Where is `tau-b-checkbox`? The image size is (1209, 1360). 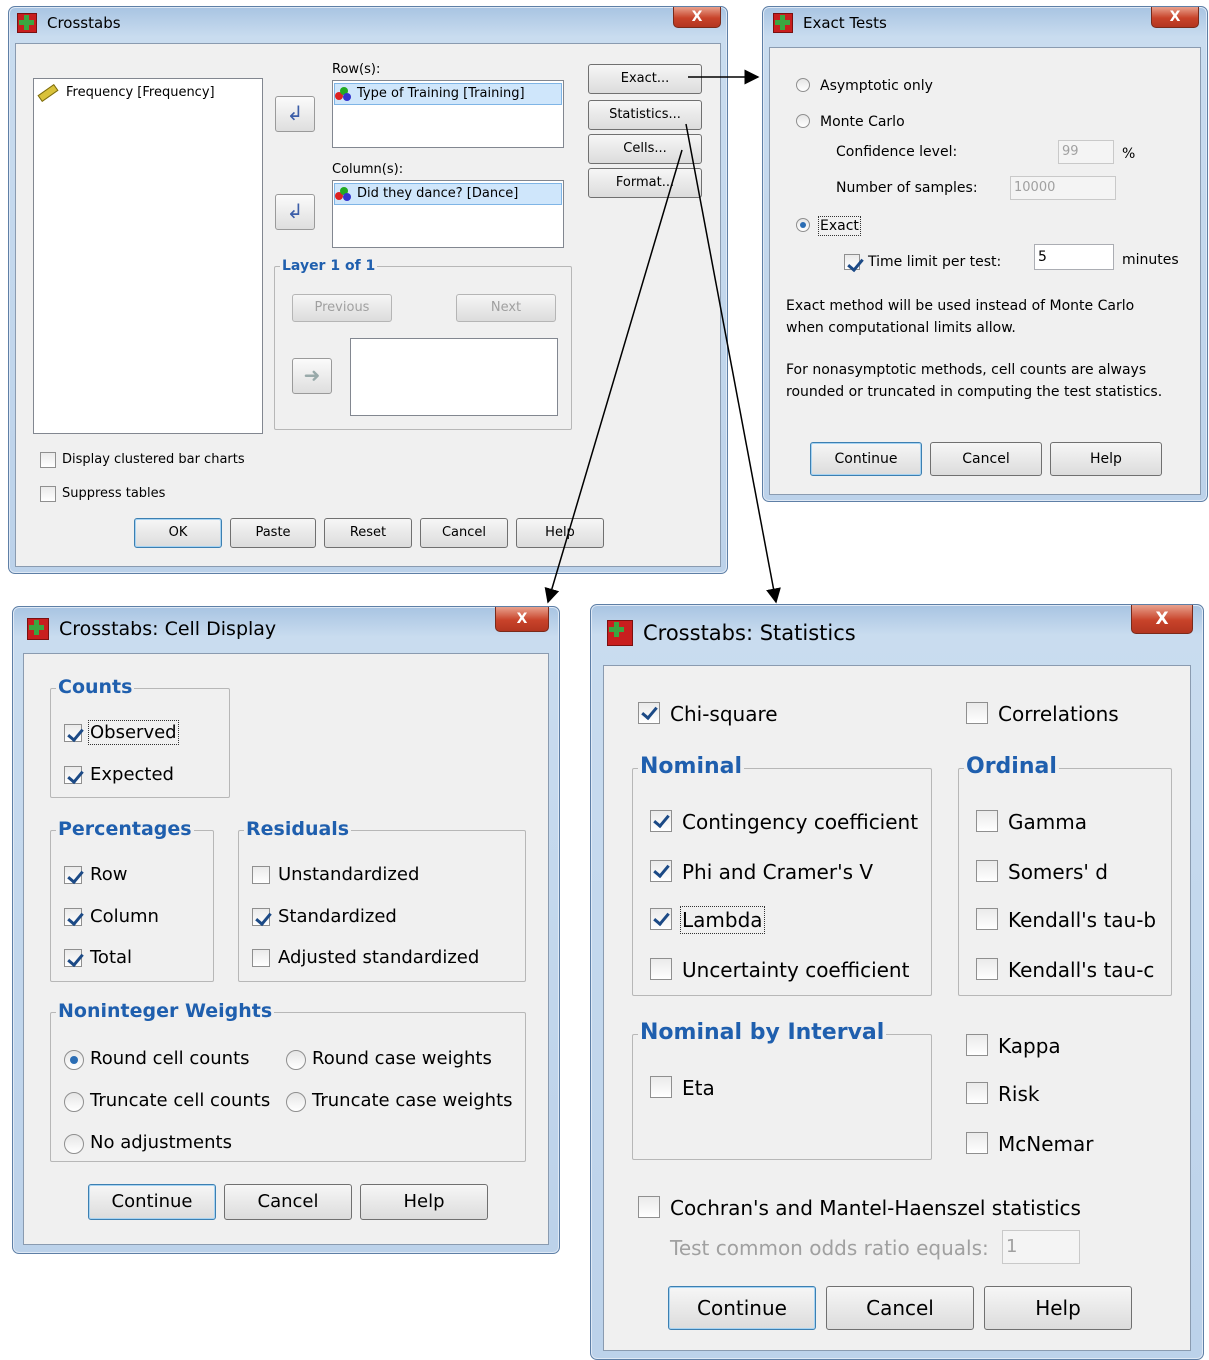
tau-b-checkbox is located at coordinates (987, 919).